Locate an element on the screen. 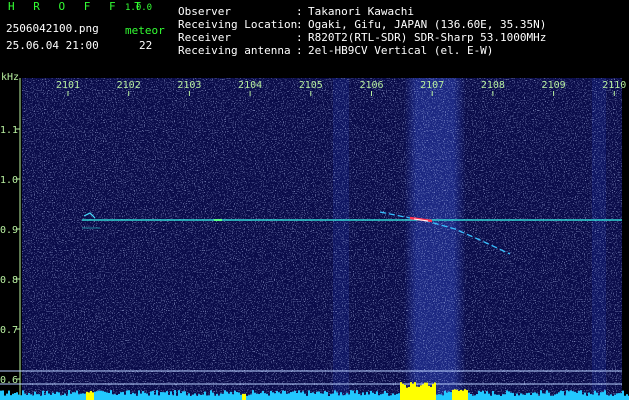  time-tick-label: 2106 is located at coordinates (371, 85).